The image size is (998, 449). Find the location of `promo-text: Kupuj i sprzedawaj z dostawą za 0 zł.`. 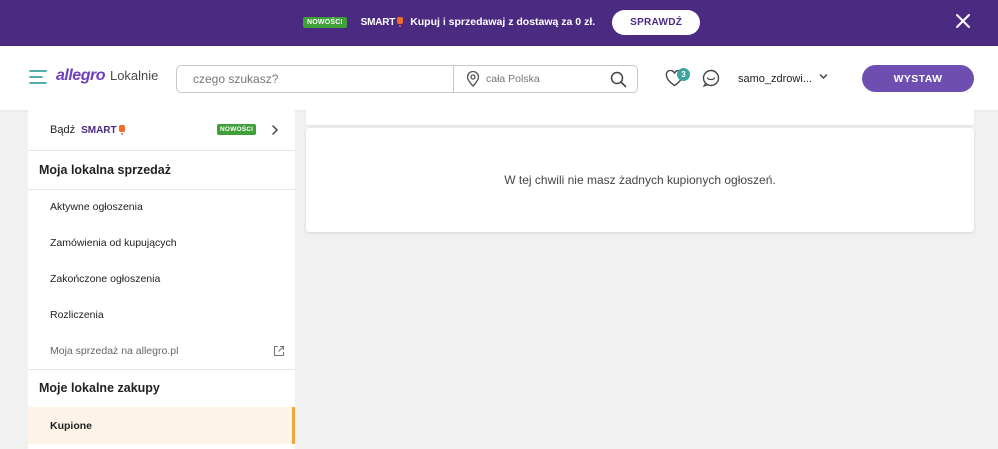

promo-text: Kupuj i sprzedawaj z dostawą za 0 zł. is located at coordinates (503, 22).